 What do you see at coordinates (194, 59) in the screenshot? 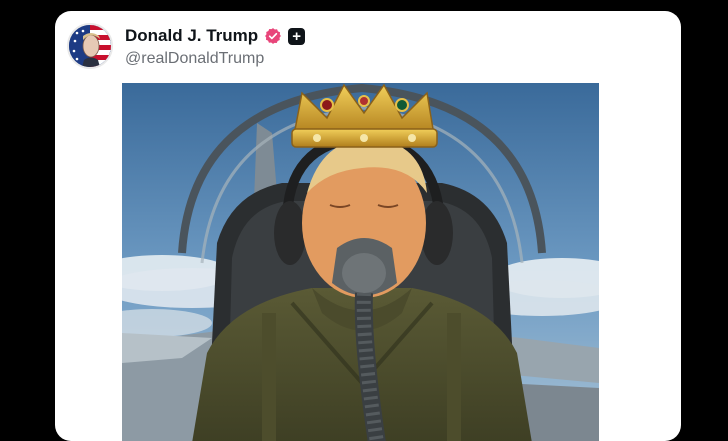
I see `author-handle: @realDonaldTrump` at bounding box center [194, 59].